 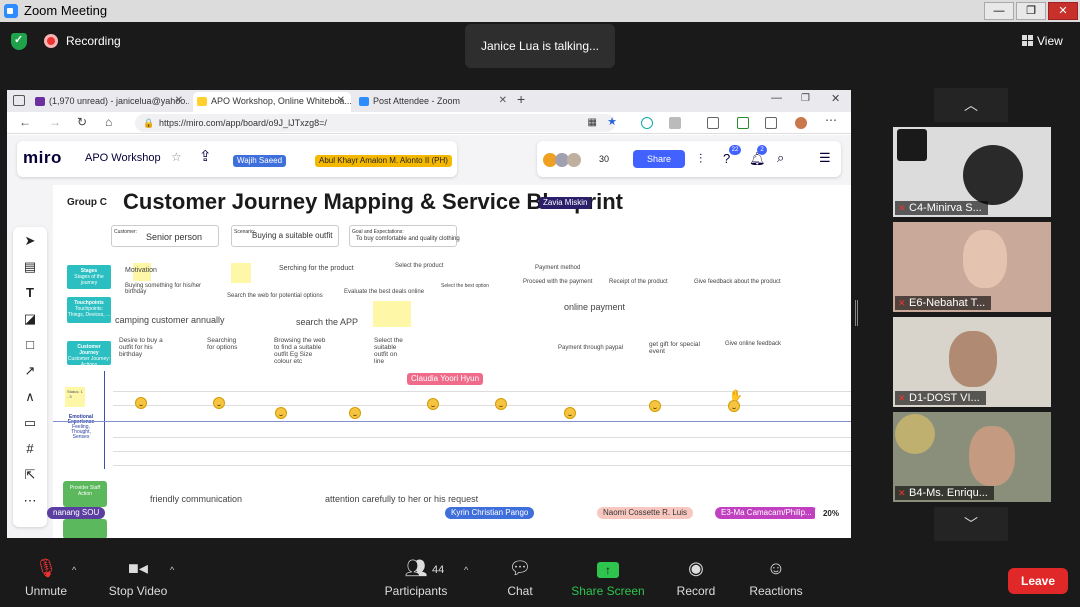 What do you see at coordinates (776, 98) in the screenshot?
I see `browser-minimize-icon: —` at bounding box center [776, 98].